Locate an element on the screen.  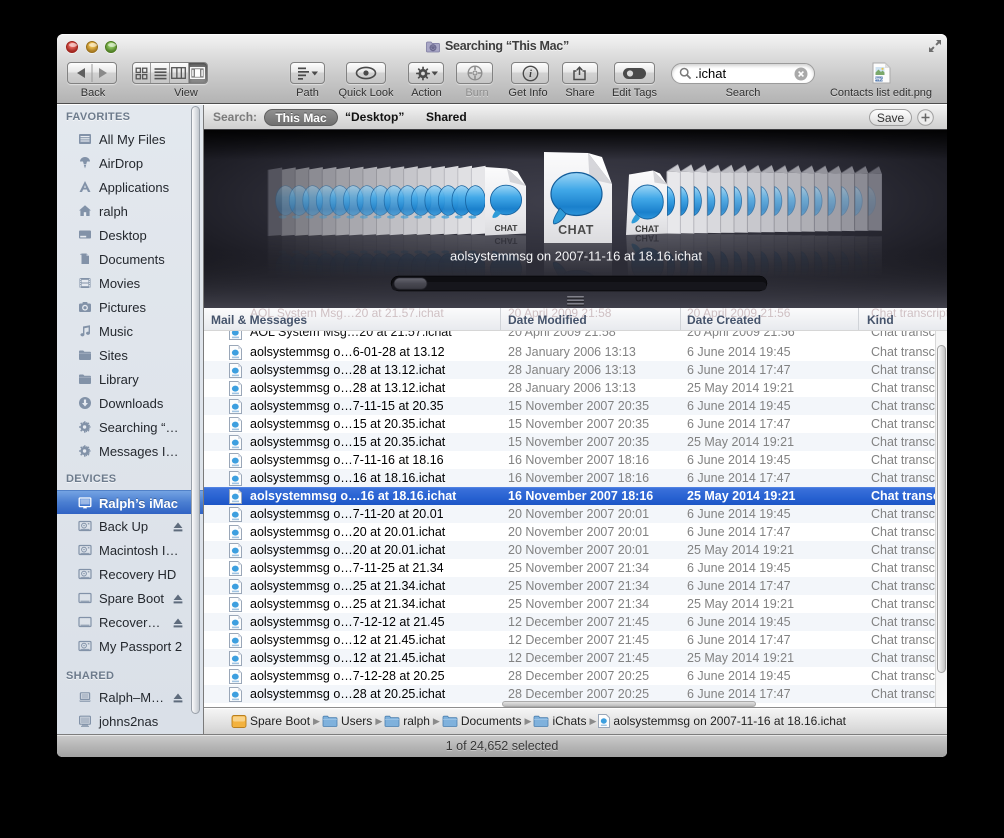
svg-text: PNG is located at coordinates (878, 79).